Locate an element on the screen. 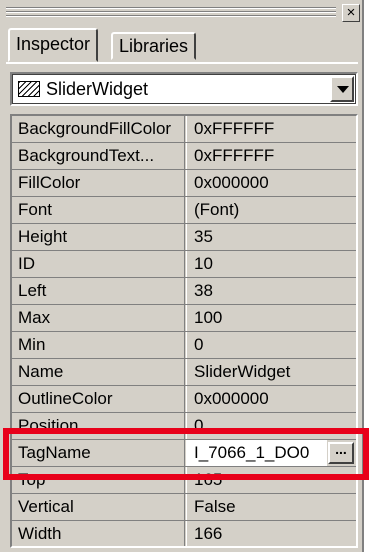  property-name: Left is located at coordinates (98, 291).